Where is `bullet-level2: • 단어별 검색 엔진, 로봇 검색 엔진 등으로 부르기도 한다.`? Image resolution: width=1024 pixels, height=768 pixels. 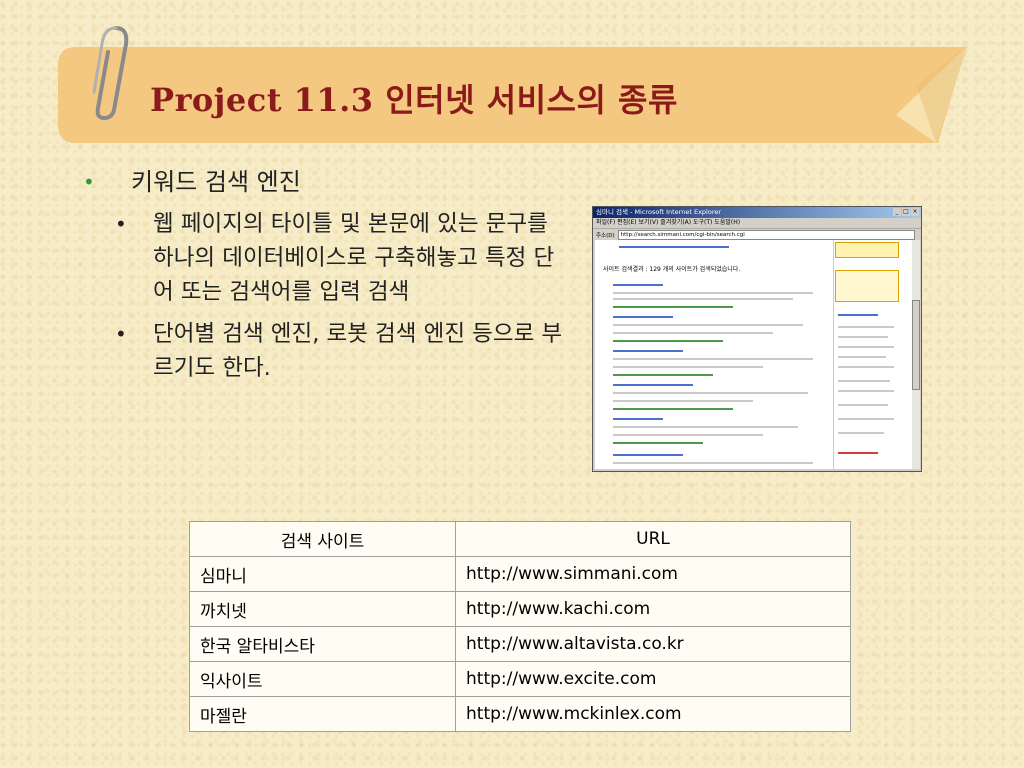
bullet-level2: • 단어별 검색 엔진, 로봇 검색 엔진 등으로 부르기도 한다. is located at coordinates (320, 351).